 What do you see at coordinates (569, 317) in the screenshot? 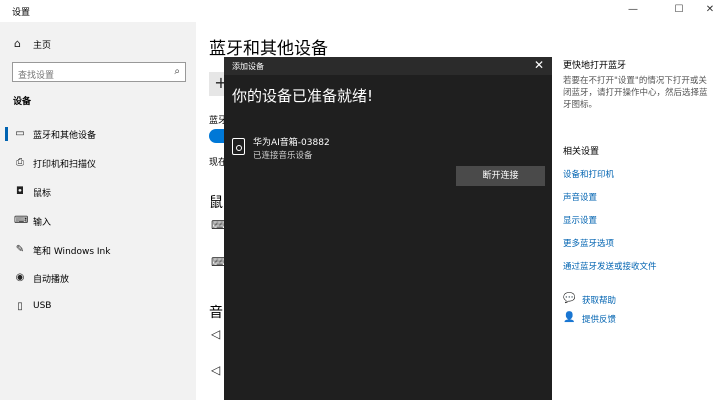
I see `feedback-icon: 👤` at bounding box center [569, 317].